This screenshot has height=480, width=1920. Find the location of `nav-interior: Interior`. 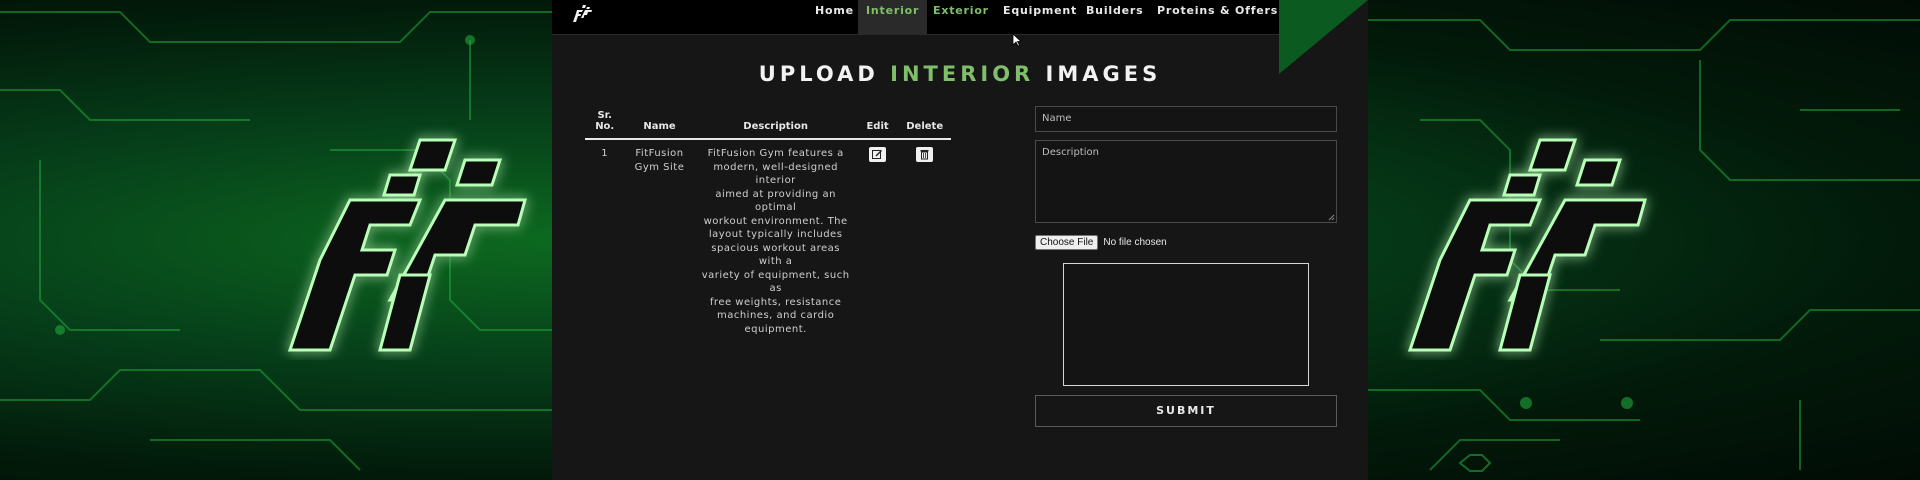

nav-interior: Interior is located at coordinates (893, 17).